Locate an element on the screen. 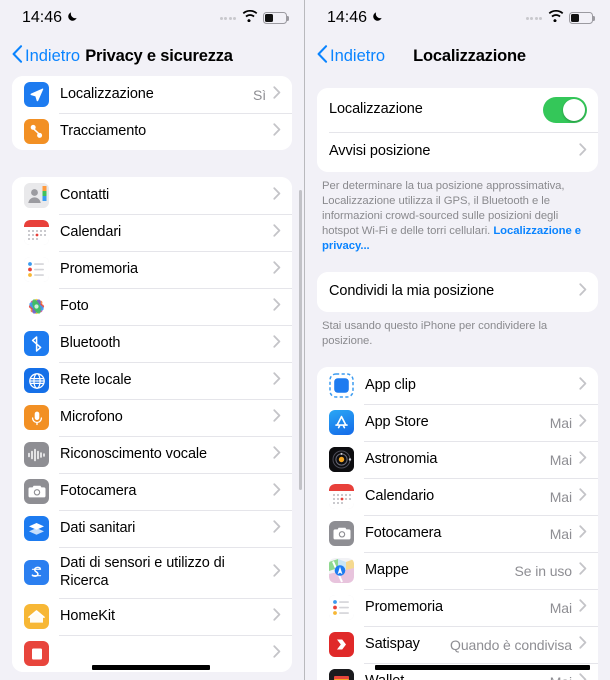  list-item-fotocamera: Fotocamera is located at coordinates (152, 491).